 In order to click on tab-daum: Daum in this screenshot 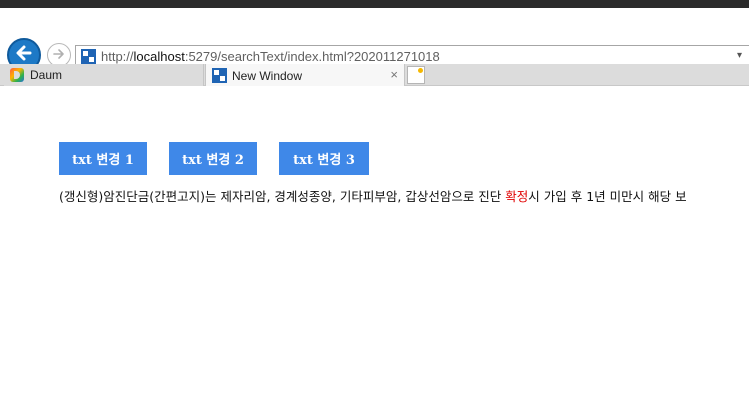, I will do `click(104, 75)`.